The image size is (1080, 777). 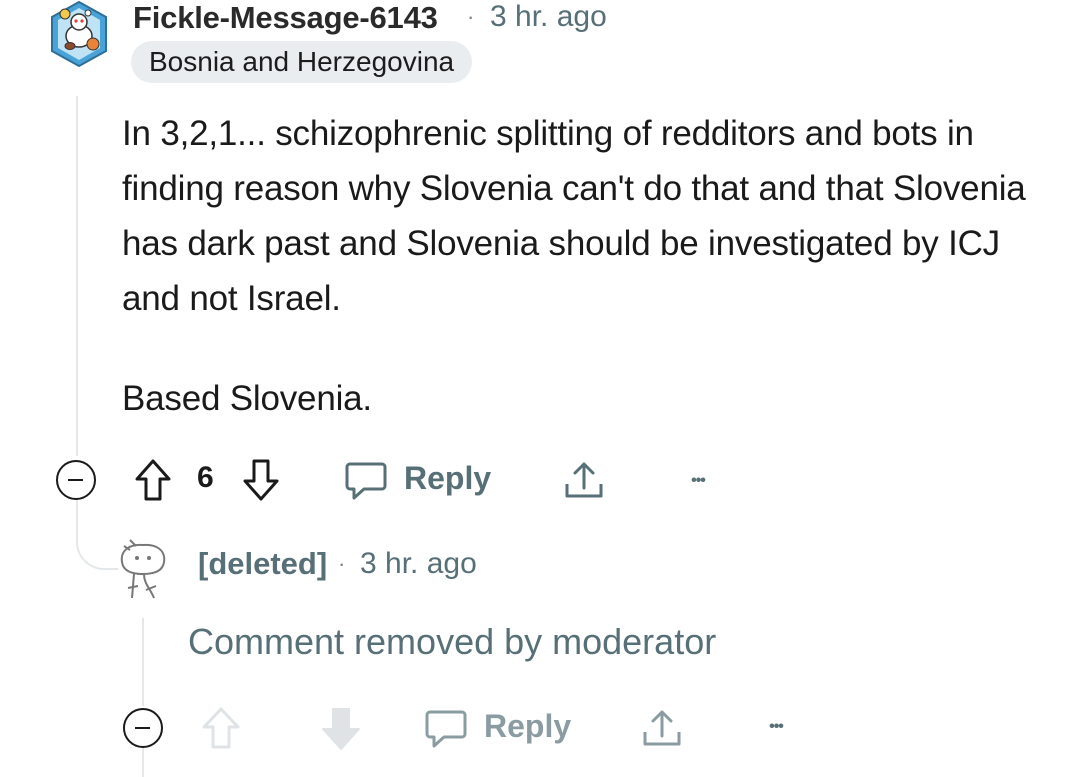 I want to click on removed-comment-text: Comment removed by moderator, so click(x=452, y=641).